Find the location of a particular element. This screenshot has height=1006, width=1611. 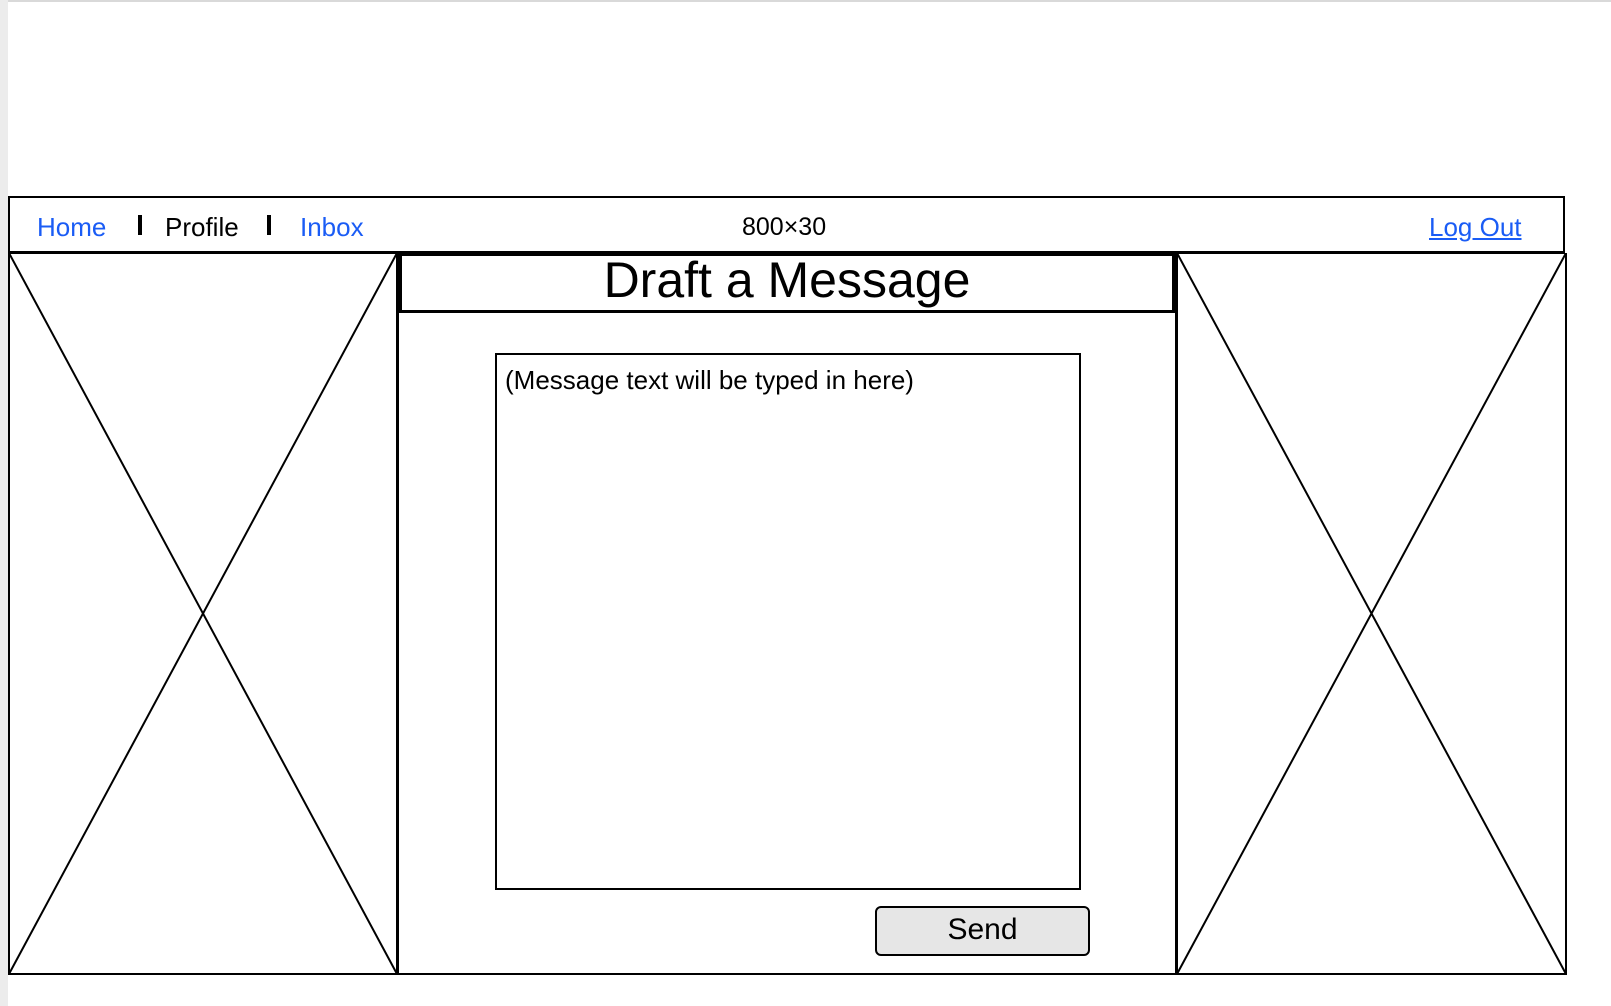

page-title: Draft a Message is located at coordinates (787, 283).